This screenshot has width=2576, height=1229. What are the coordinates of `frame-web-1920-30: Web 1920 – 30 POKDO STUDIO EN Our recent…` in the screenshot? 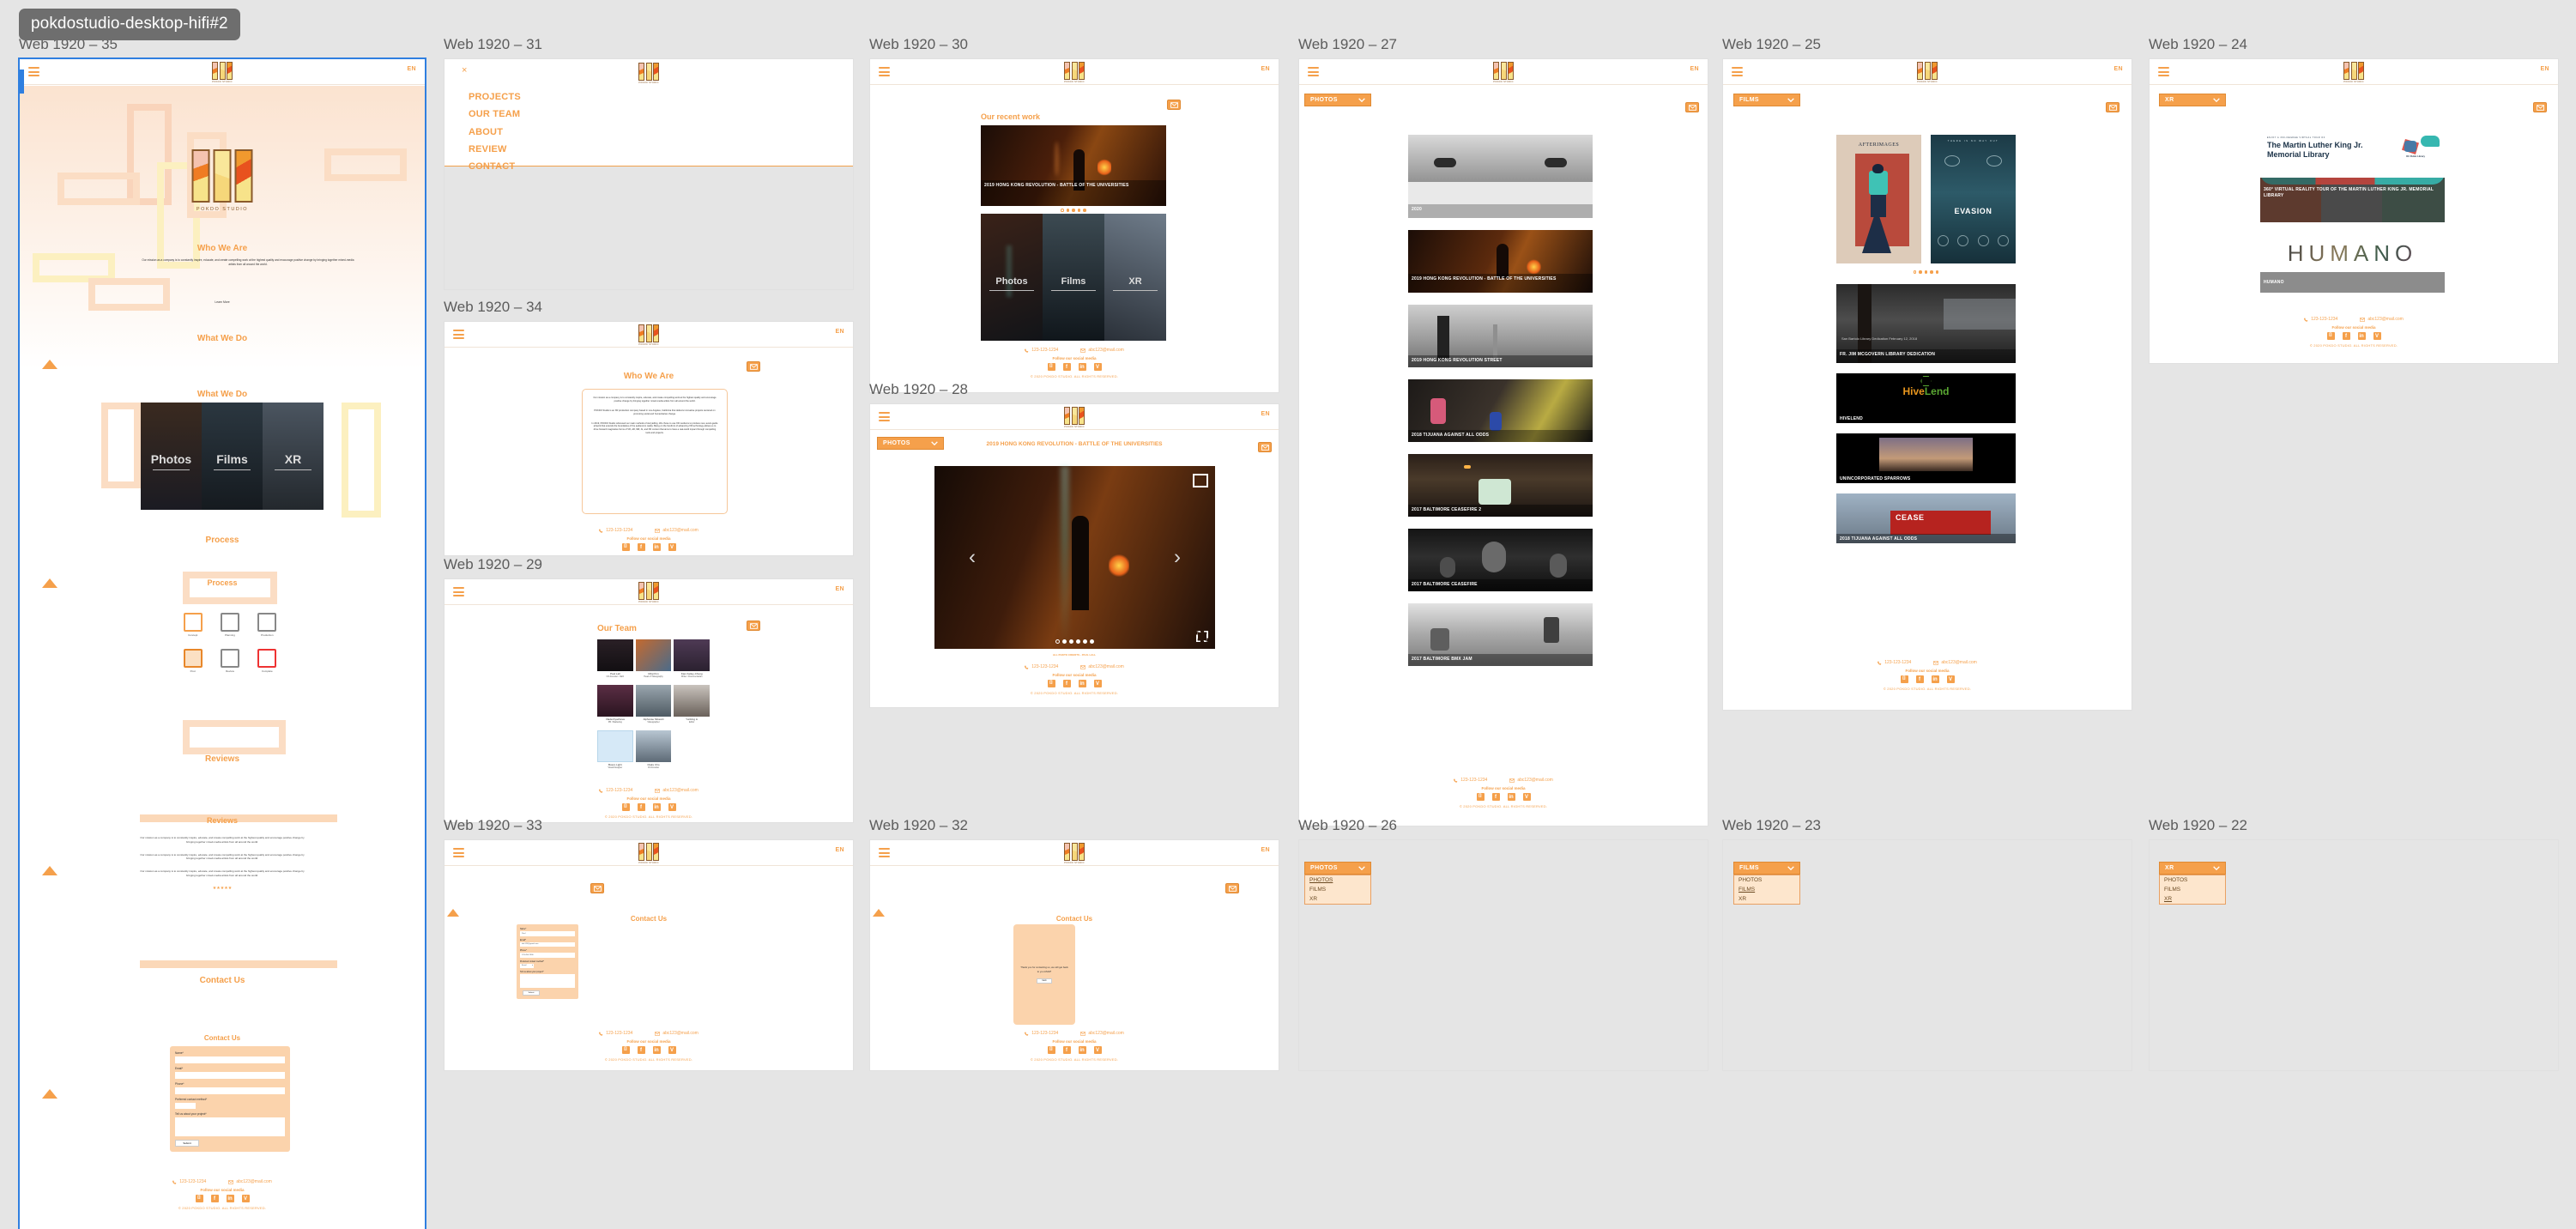 It's located at (1074, 214).